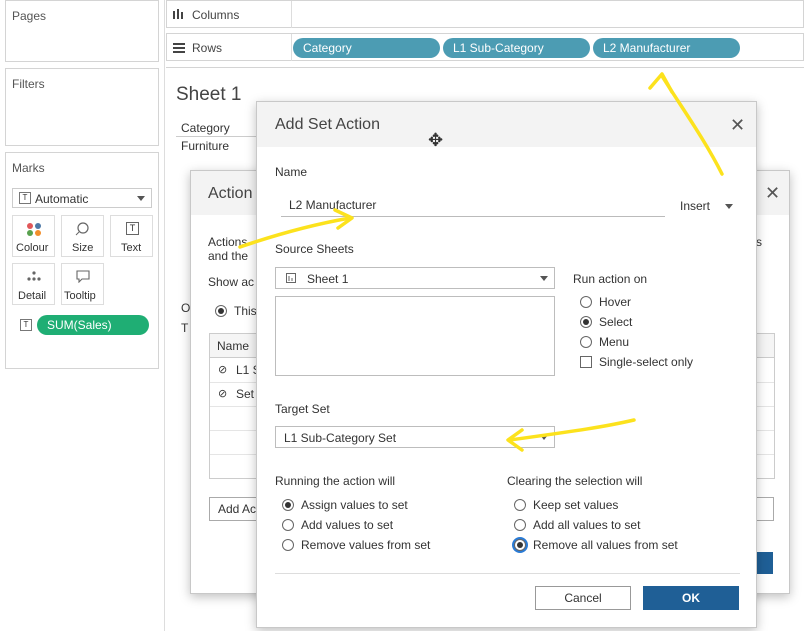  I want to click on rows-label: Rows, so click(207, 48).